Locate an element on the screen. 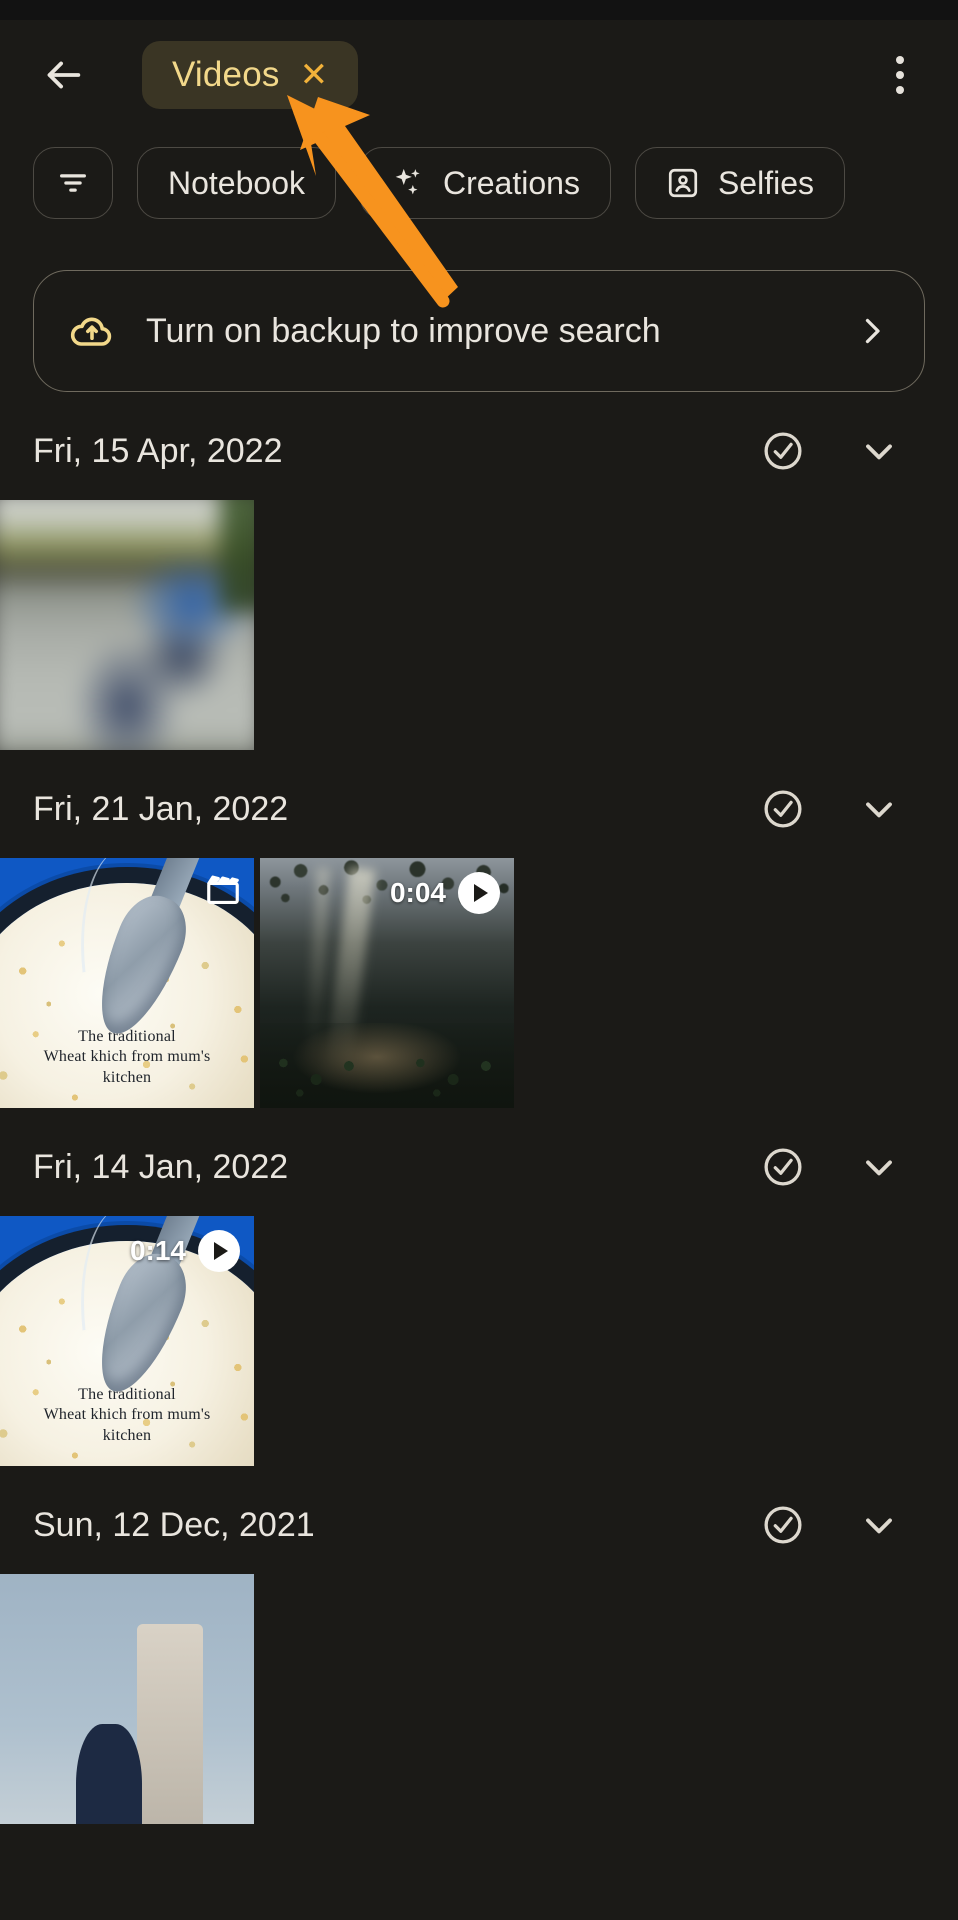 Image resolution: width=958 pixels, height=1920 pixels. filter-list-icon is located at coordinates (73, 183).